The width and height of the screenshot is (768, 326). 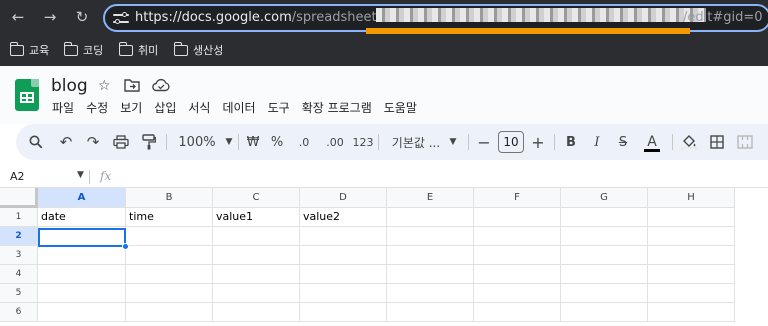 What do you see at coordinates (169, 217) in the screenshot?
I see `cell-b1: time` at bounding box center [169, 217].